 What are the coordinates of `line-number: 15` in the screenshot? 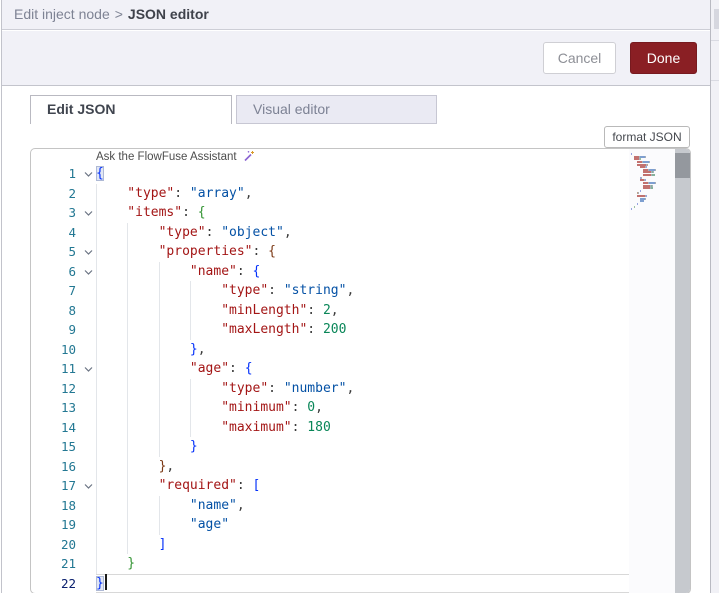 It's located at (68, 446).